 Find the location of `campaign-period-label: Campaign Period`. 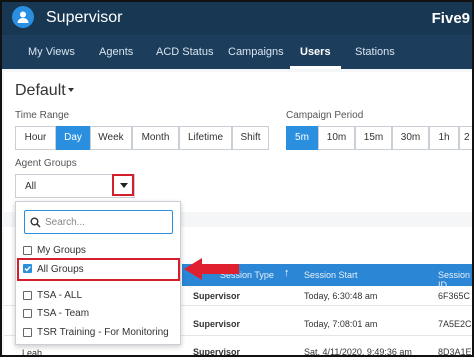

campaign-period-label: Campaign Period is located at coordinates (325, 115).